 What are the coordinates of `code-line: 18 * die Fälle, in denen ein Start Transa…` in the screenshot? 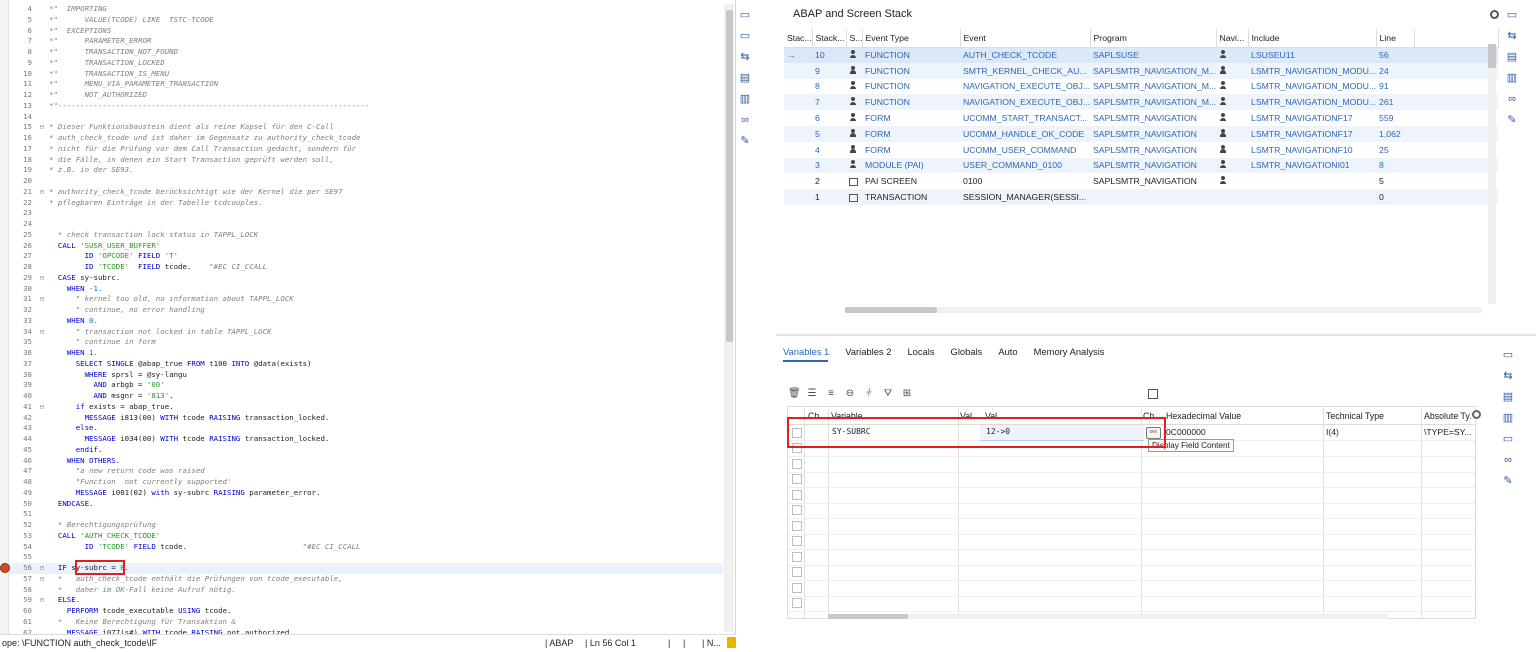 It's located at (366, 160).